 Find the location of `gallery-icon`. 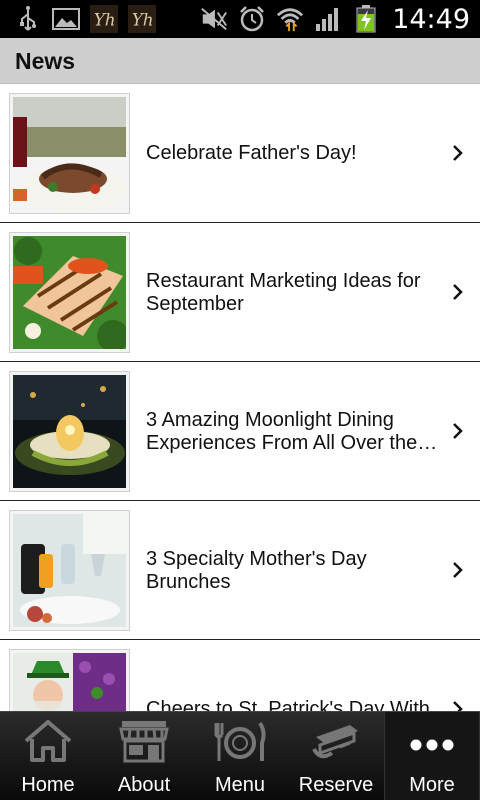

gallery-icon is located at coordinates (66, 19).